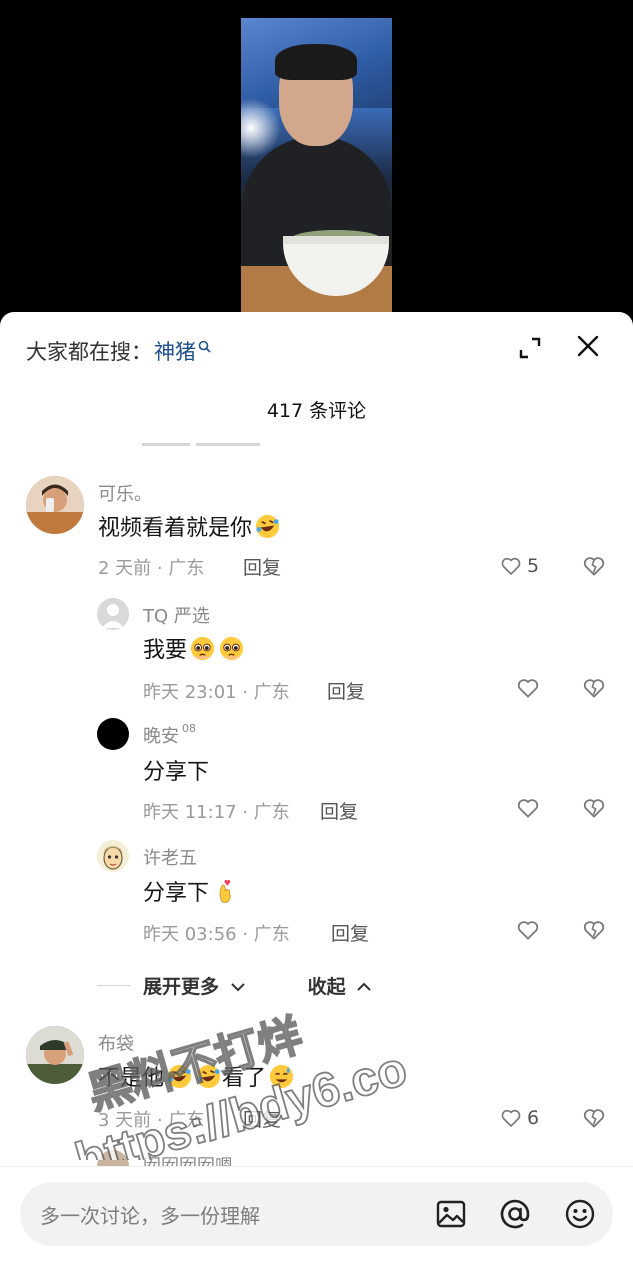 The width and height of the screenshot is (633, 1280). Describe the element at coordinates (89, 352) in the screenshot. I see `search-prefix: 大家都在搜：` at that location.